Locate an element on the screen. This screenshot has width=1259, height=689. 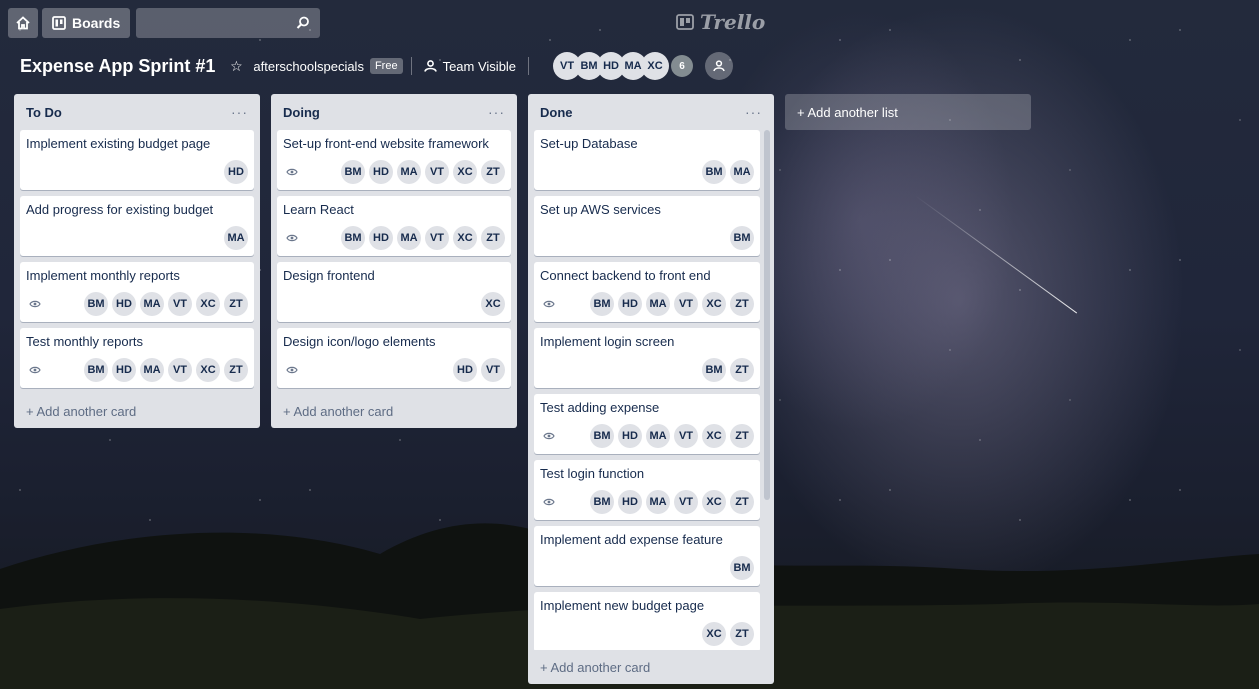
add-list-button: + Add another list is located at coordinates (908, 112).